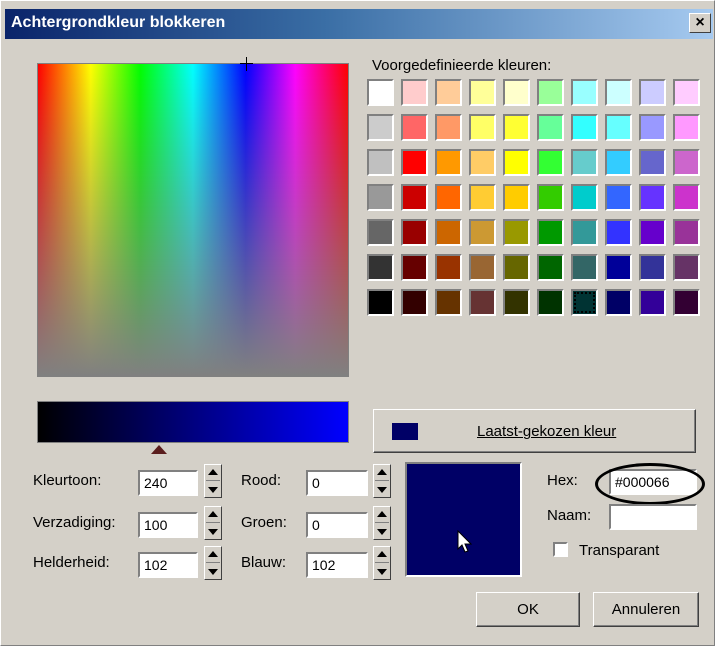 The height and width of the screenshot is (646, 715). What do you see at coordinates (168, 565) in the screenshot?
I see `brightness-field: 102` at bounding box center [168, 565].